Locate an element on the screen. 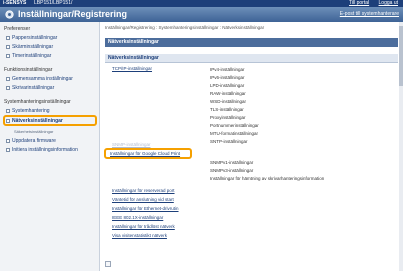 The image size is (403, 271). sidebar-category-preferences: Preferenser is located at coordinates (17, 29).